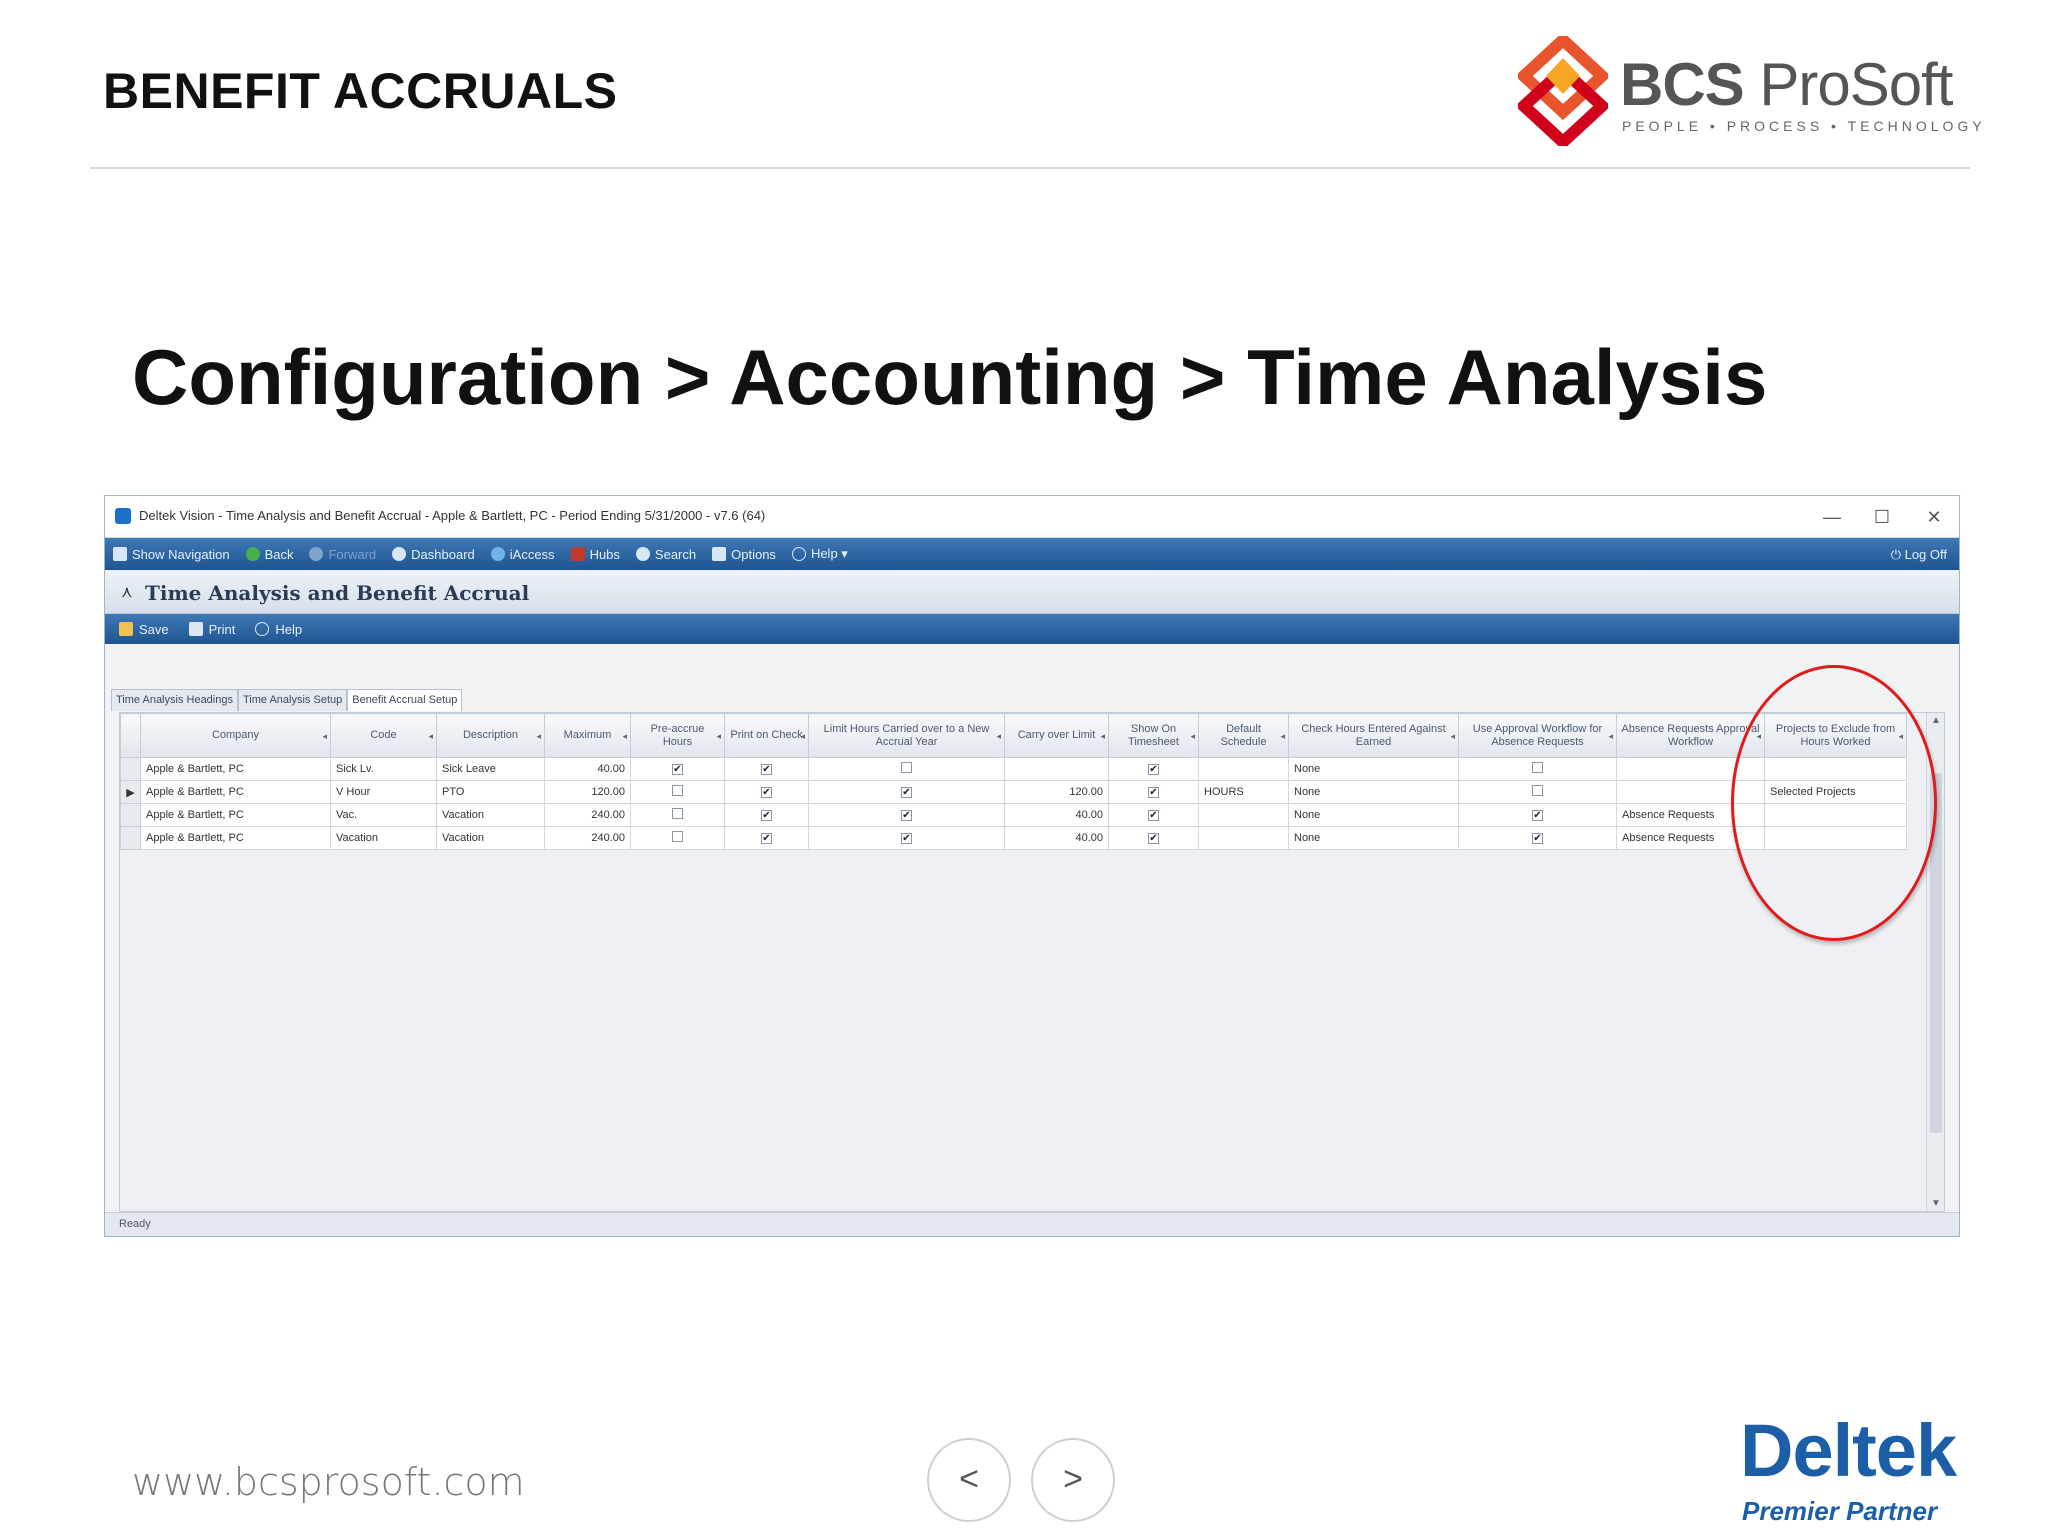  What do you see at coordinates (1936, 720) in the screenshot?
I see `scroll-up-icon: ▲` at bounding box center [1936, 720].